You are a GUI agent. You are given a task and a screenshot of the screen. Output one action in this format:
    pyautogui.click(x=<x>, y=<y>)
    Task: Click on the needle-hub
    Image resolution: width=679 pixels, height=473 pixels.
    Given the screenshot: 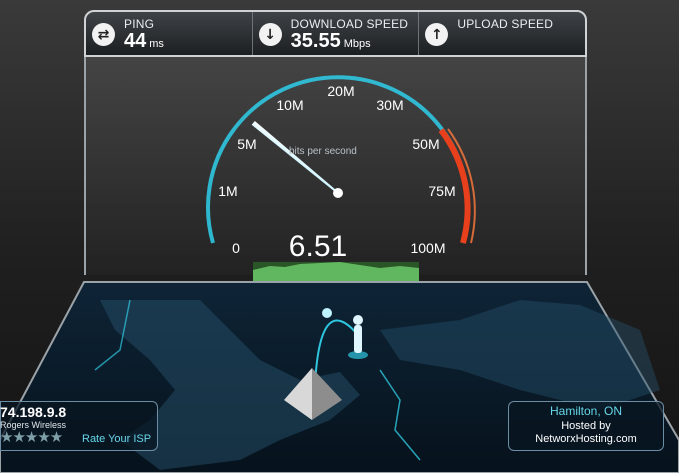 What is the action you would take?
    pyautogui.click(x=338, y=193)
    